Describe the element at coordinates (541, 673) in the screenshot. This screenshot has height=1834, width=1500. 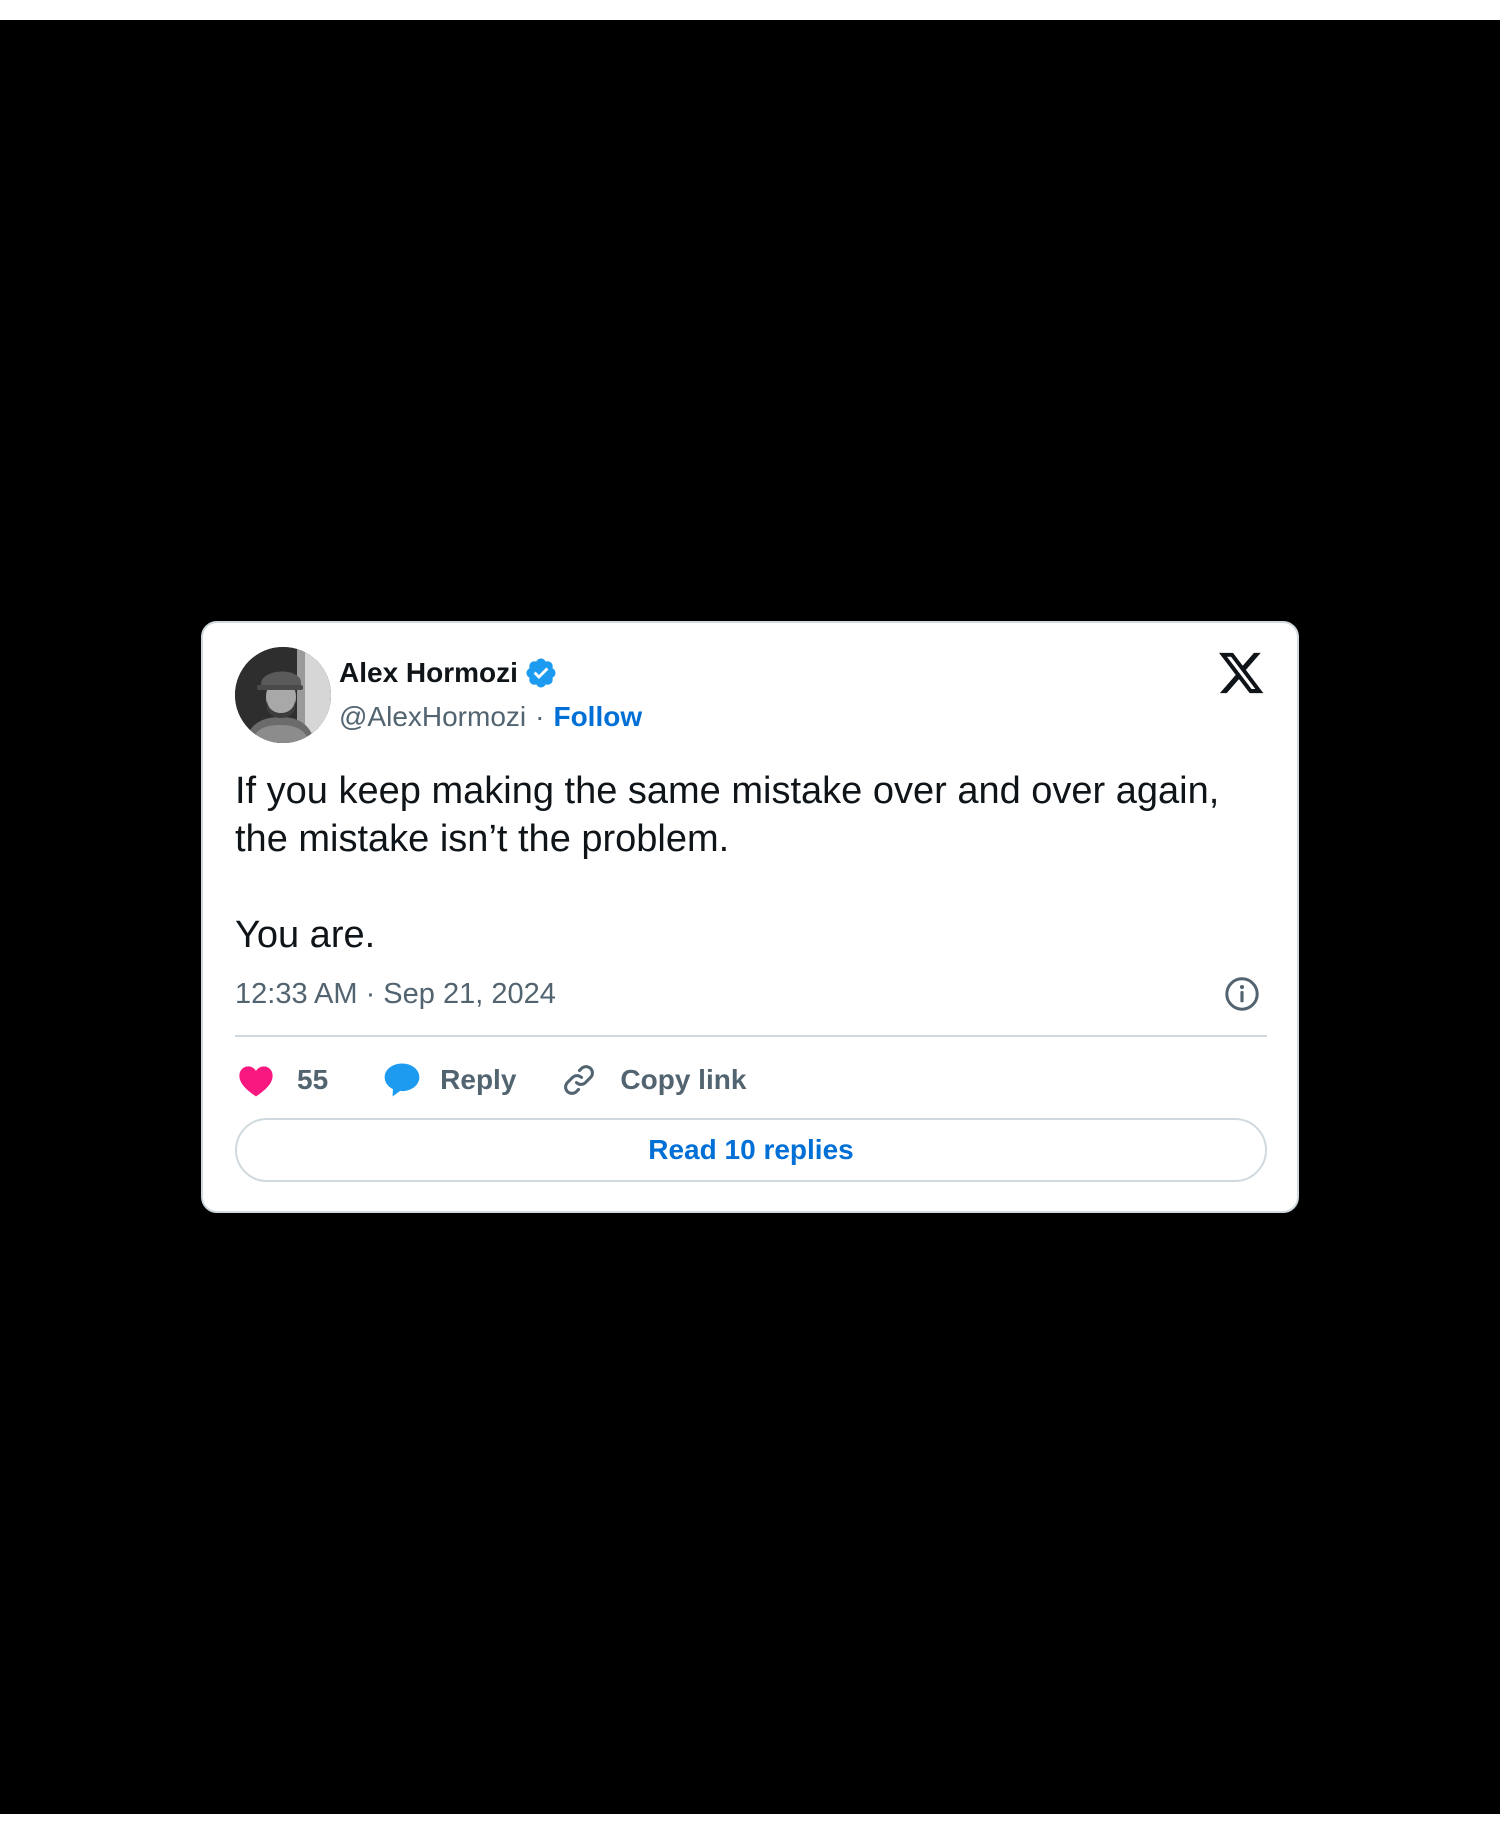
I see `verified-badge-icon` at that location.